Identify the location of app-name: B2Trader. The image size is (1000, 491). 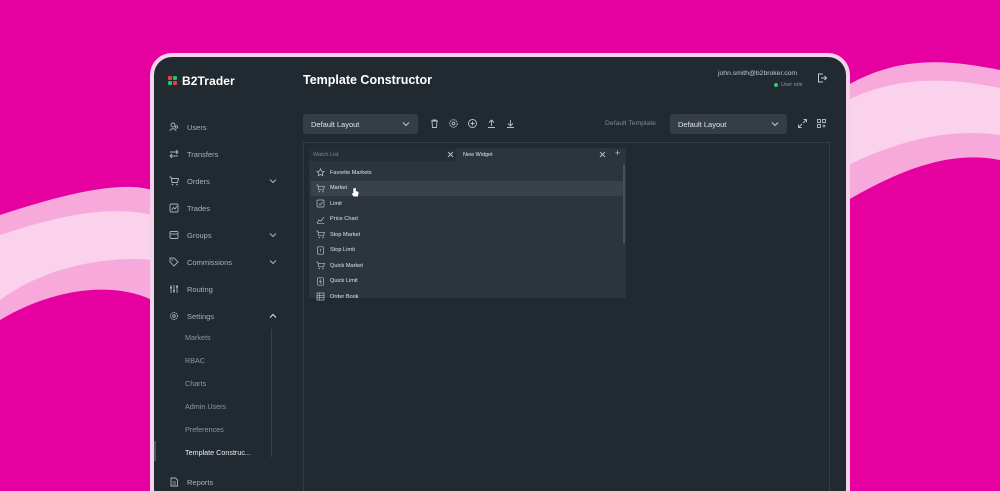
(208, 81).